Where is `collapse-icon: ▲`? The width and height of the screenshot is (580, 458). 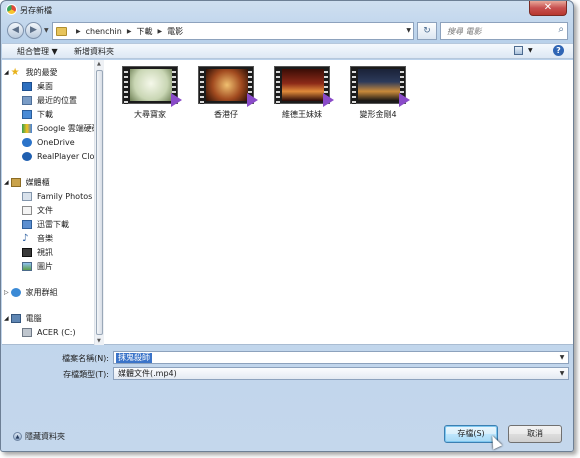 collapse-icon: ▲ is located at coordinates (17, 436).